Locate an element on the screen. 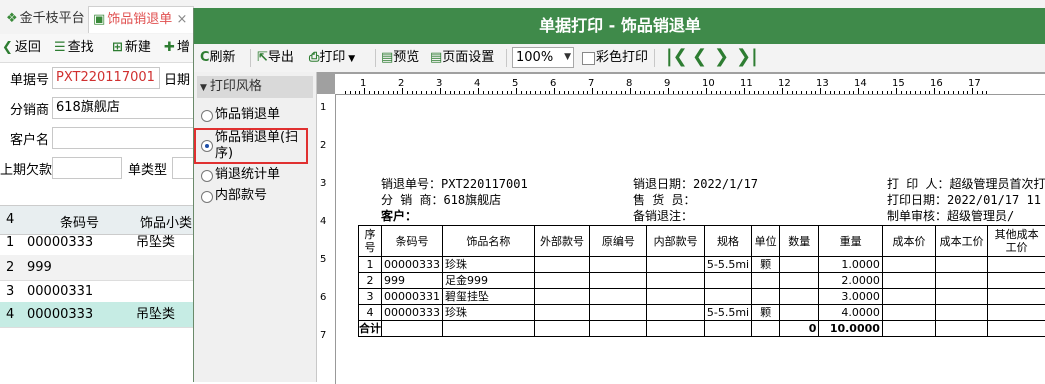 The width and height of the screenshot is (1045, 384). search-label: 查找 is located at coordinates (81, 47).